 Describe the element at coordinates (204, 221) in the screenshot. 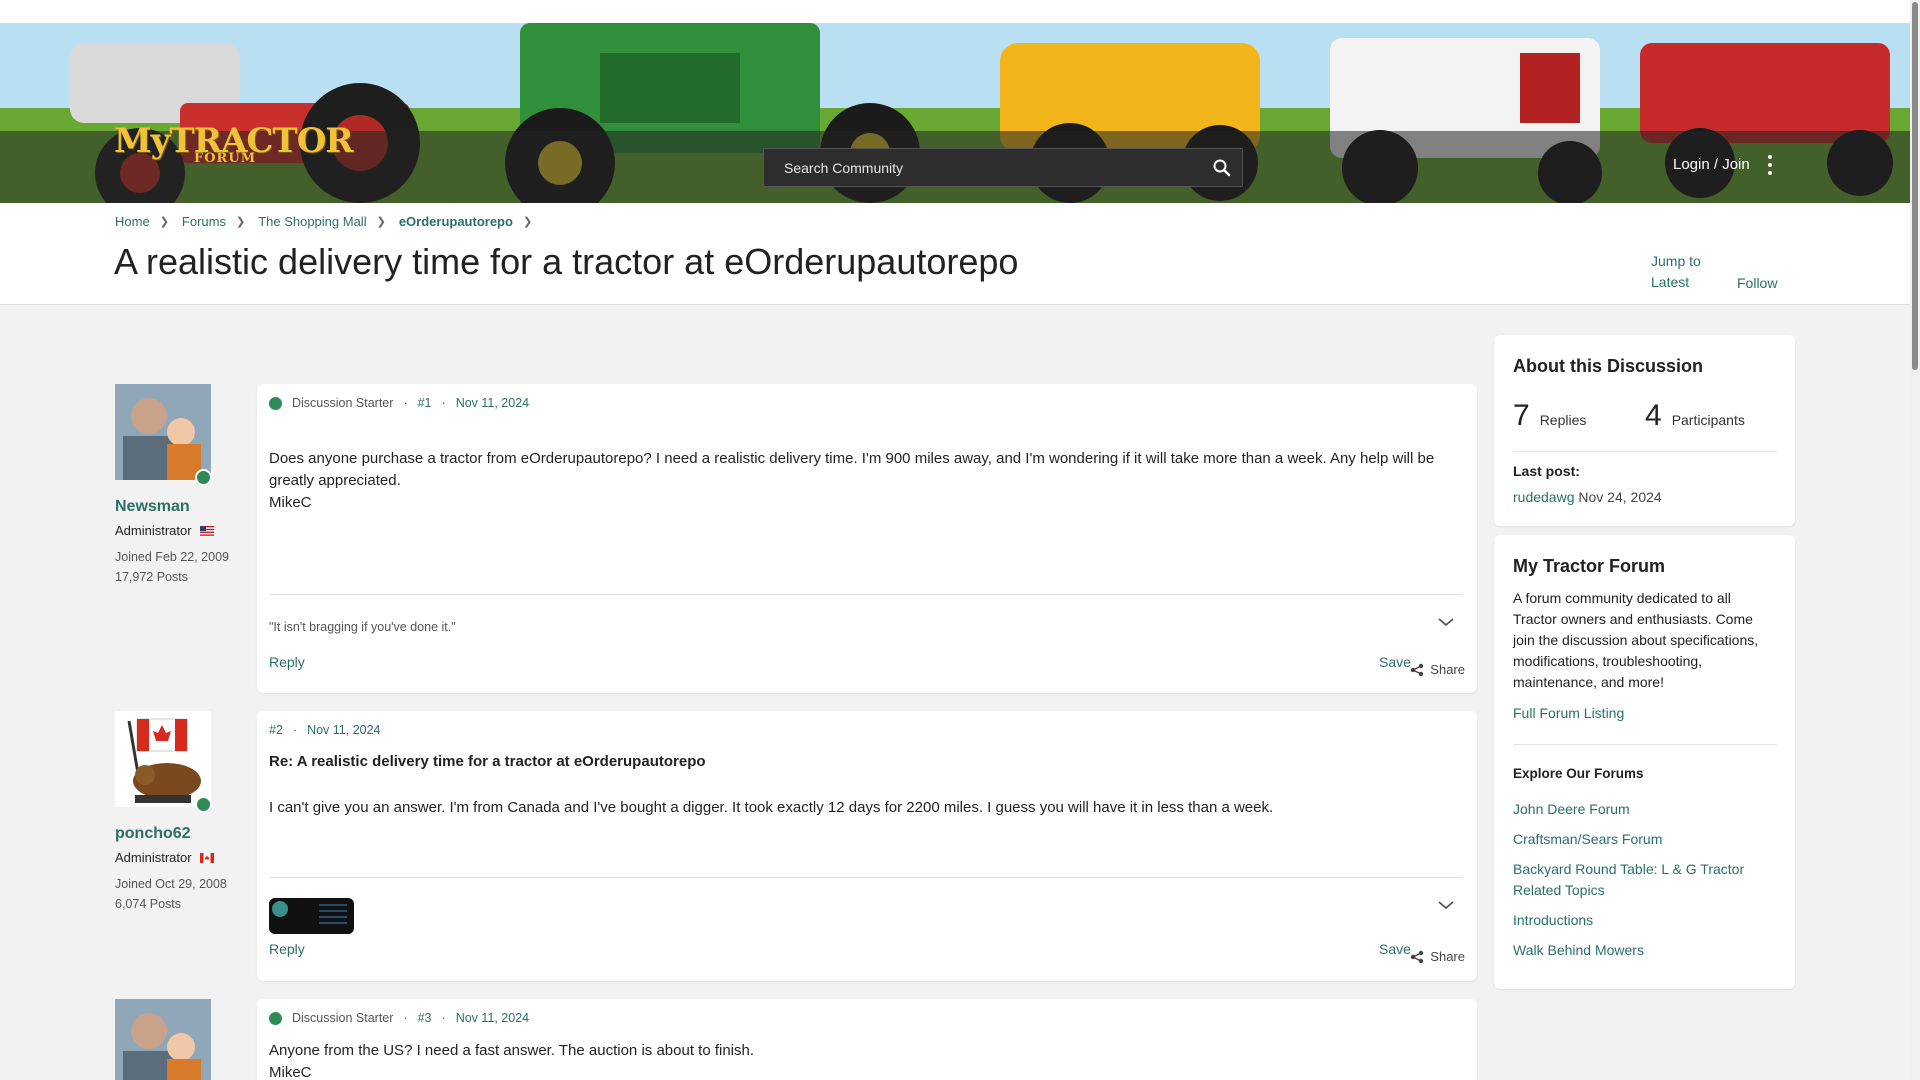

I see `breadcrumb-forums: Forums` at that location.